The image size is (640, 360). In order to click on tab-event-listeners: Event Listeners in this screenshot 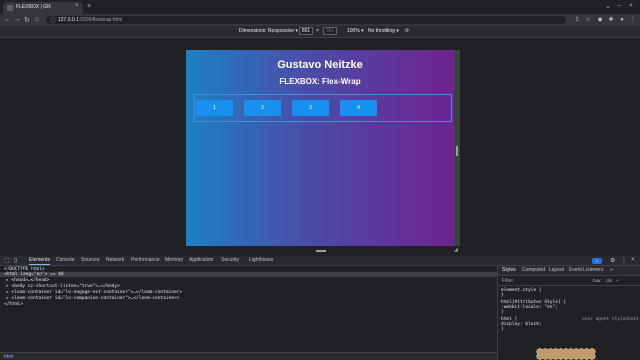, I will do `click(586, 270)`.